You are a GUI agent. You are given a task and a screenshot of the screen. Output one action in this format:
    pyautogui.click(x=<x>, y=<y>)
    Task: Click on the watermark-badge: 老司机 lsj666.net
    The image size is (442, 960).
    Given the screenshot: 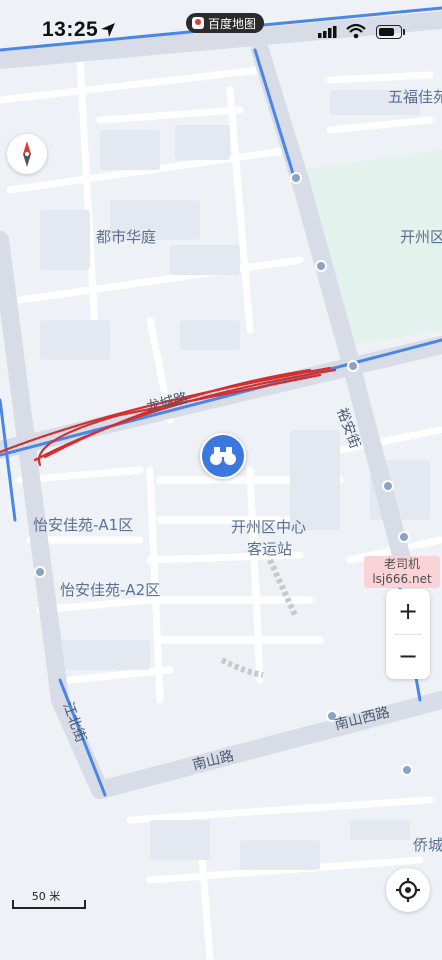 What is the action you would take?
    pyautogui.click(x=402, y=572)
    